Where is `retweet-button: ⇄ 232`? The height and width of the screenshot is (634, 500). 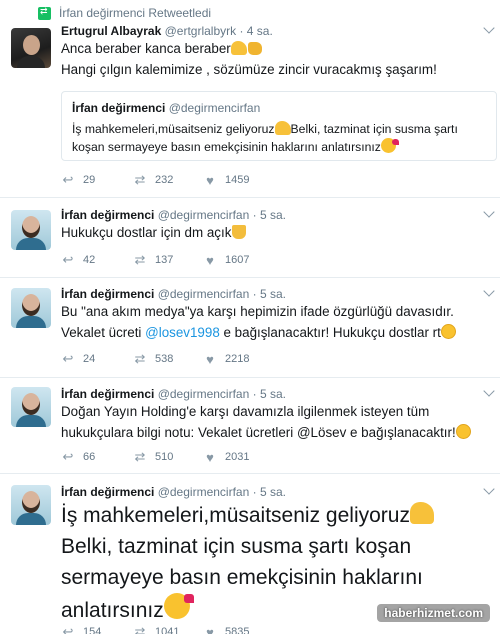 retweet-button: ⇄ 232 is located at coordinates (168, 180).